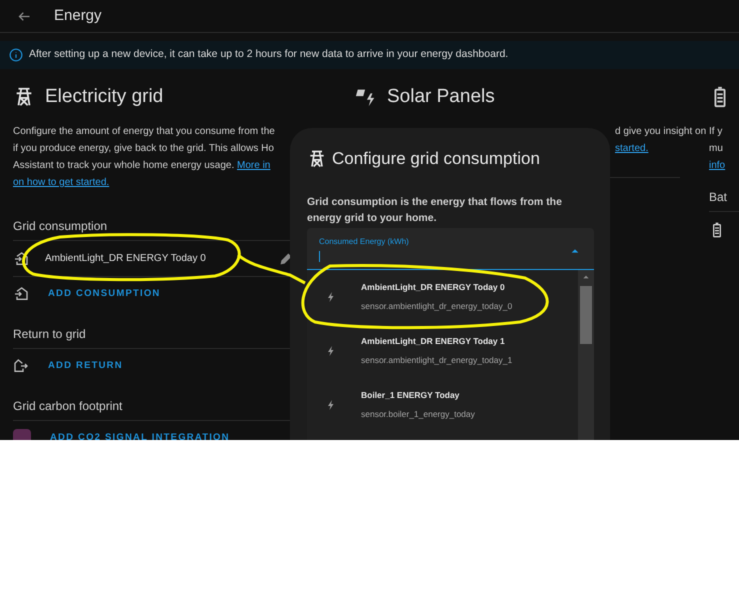  Describe the element at coordinates (631, 148) in the screenshot. I see `description-link: started.` at that location.